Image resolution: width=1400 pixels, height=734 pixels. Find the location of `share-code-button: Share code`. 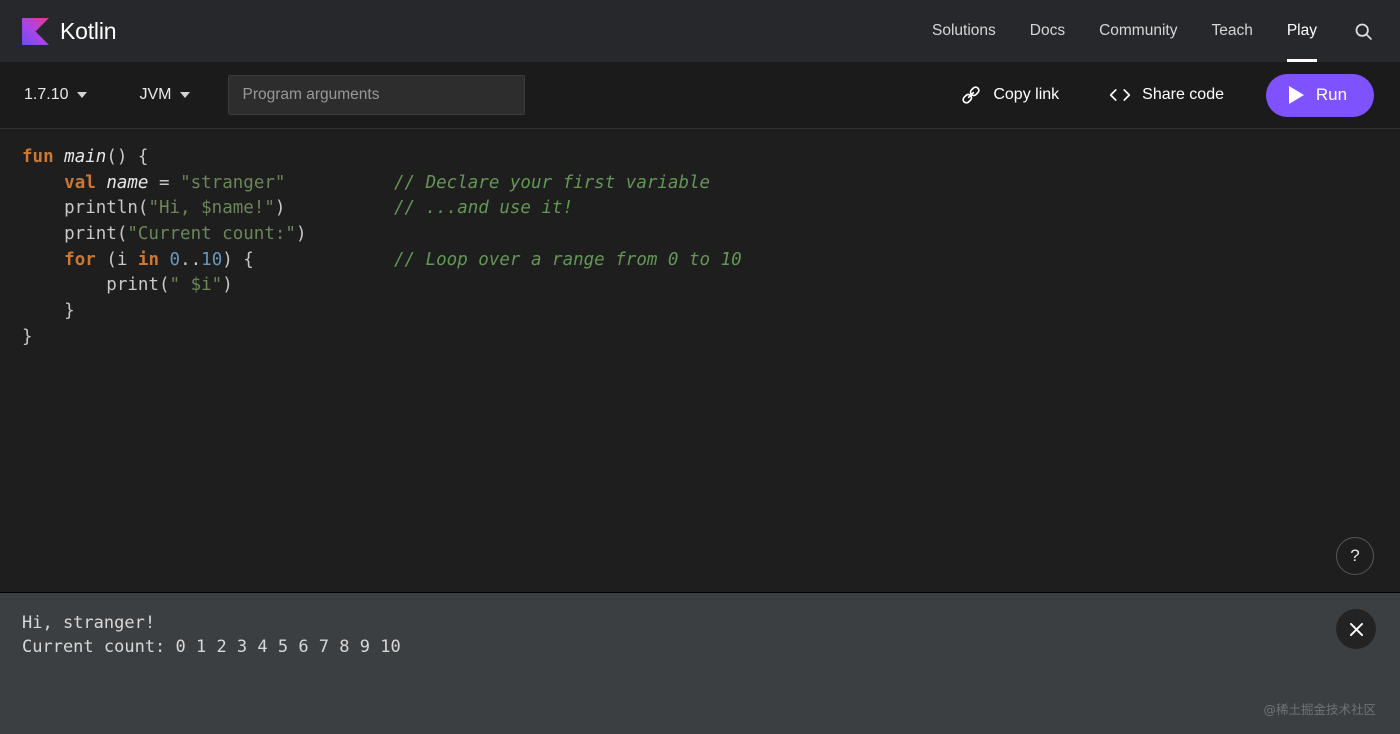

share-code-button: Share code is located at coordinates (1166, 95).